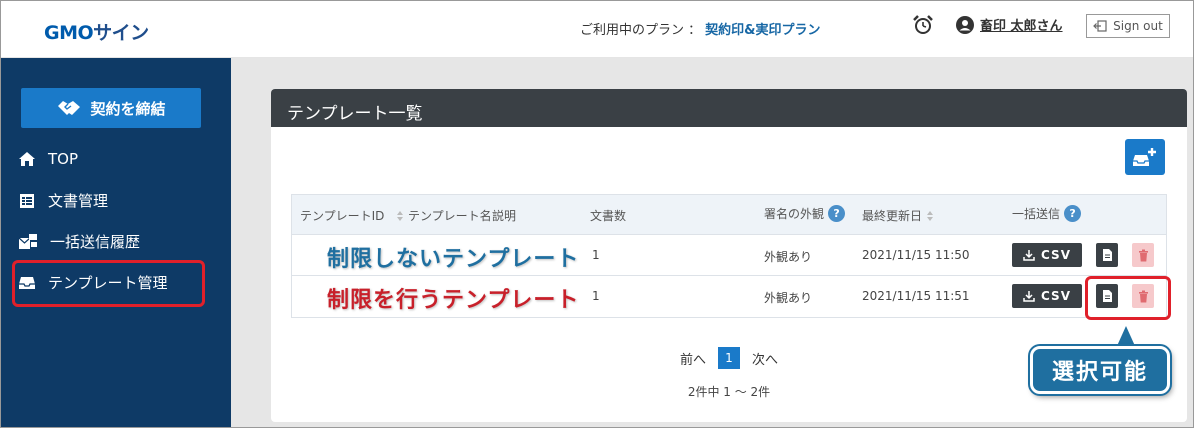 Image resolution: width=1194 pixels, height=428 pixels. I want to click on col-last-updated: 最終更新日, so click(898, 215).